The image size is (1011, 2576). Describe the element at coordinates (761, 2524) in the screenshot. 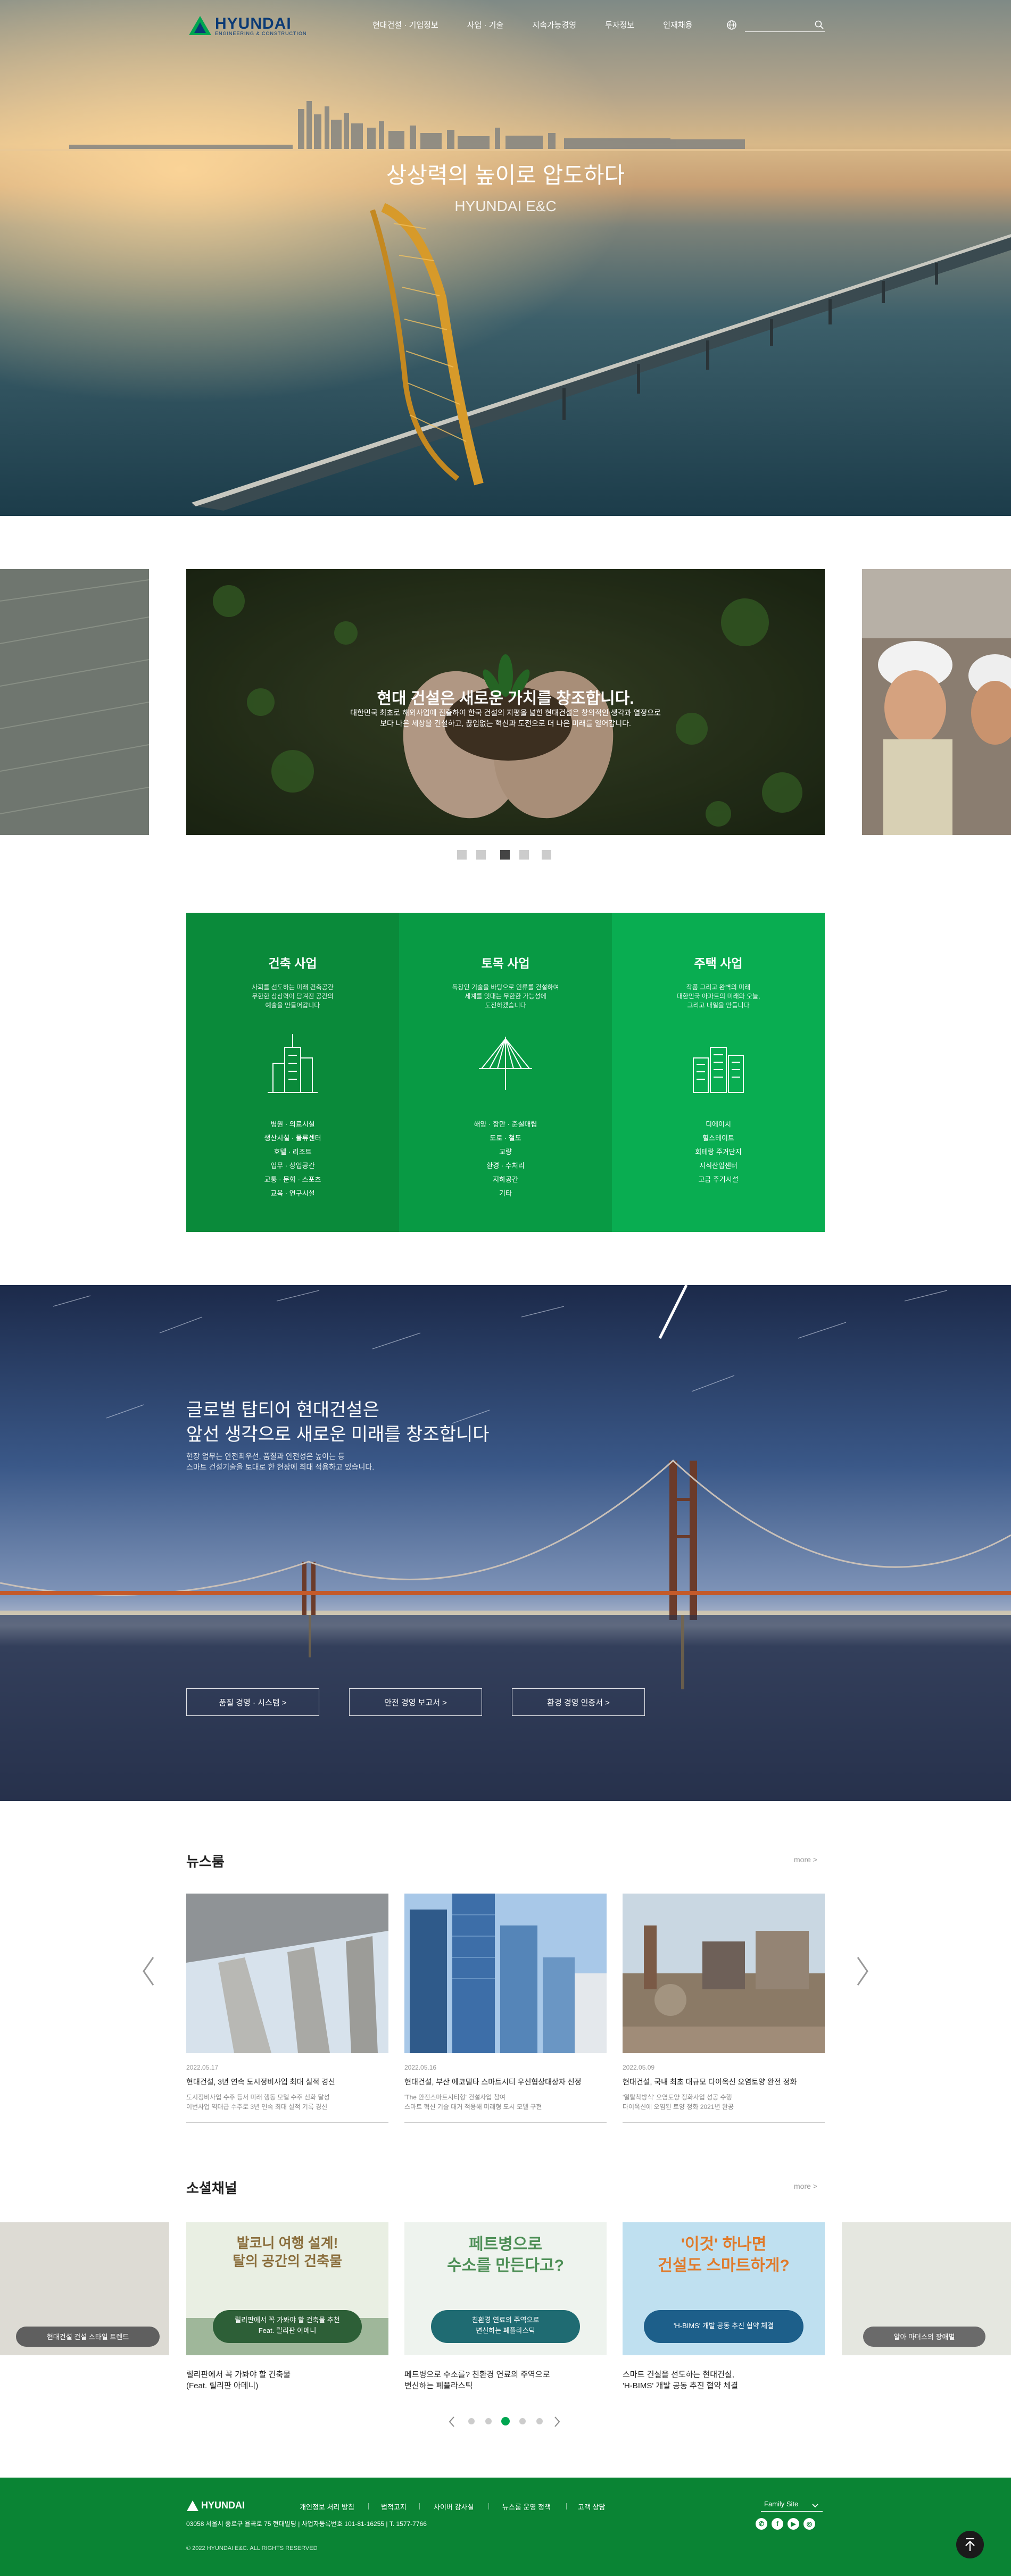

I see `talk-icon: ✆` at that location.